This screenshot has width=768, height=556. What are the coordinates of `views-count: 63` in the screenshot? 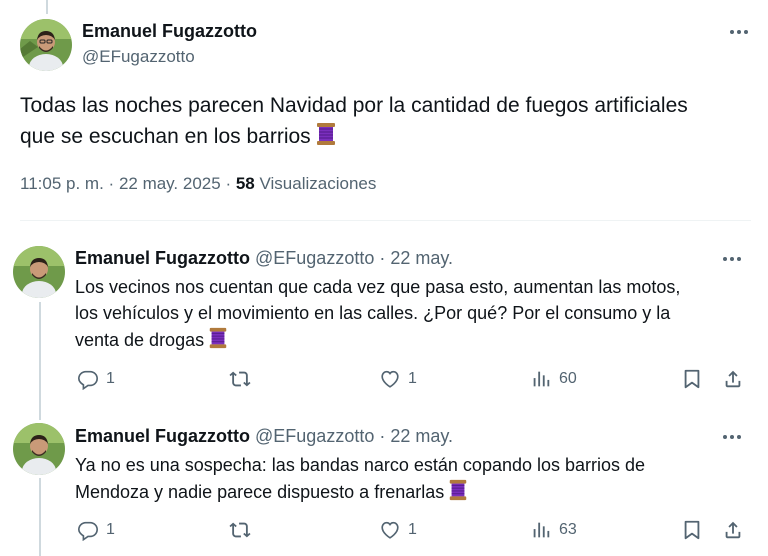 It's located at (568, 529).